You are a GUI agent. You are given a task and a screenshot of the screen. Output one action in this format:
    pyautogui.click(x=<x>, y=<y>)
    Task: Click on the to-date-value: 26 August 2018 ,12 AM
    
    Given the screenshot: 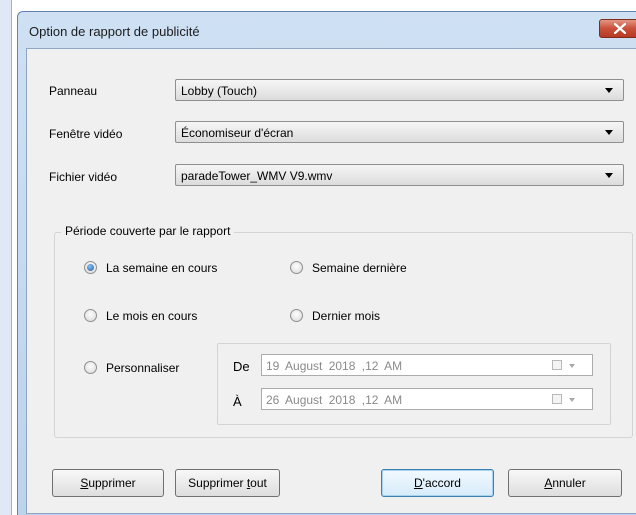 What is the action you would take?
    pyautogui.click(x=334, y=400)
    